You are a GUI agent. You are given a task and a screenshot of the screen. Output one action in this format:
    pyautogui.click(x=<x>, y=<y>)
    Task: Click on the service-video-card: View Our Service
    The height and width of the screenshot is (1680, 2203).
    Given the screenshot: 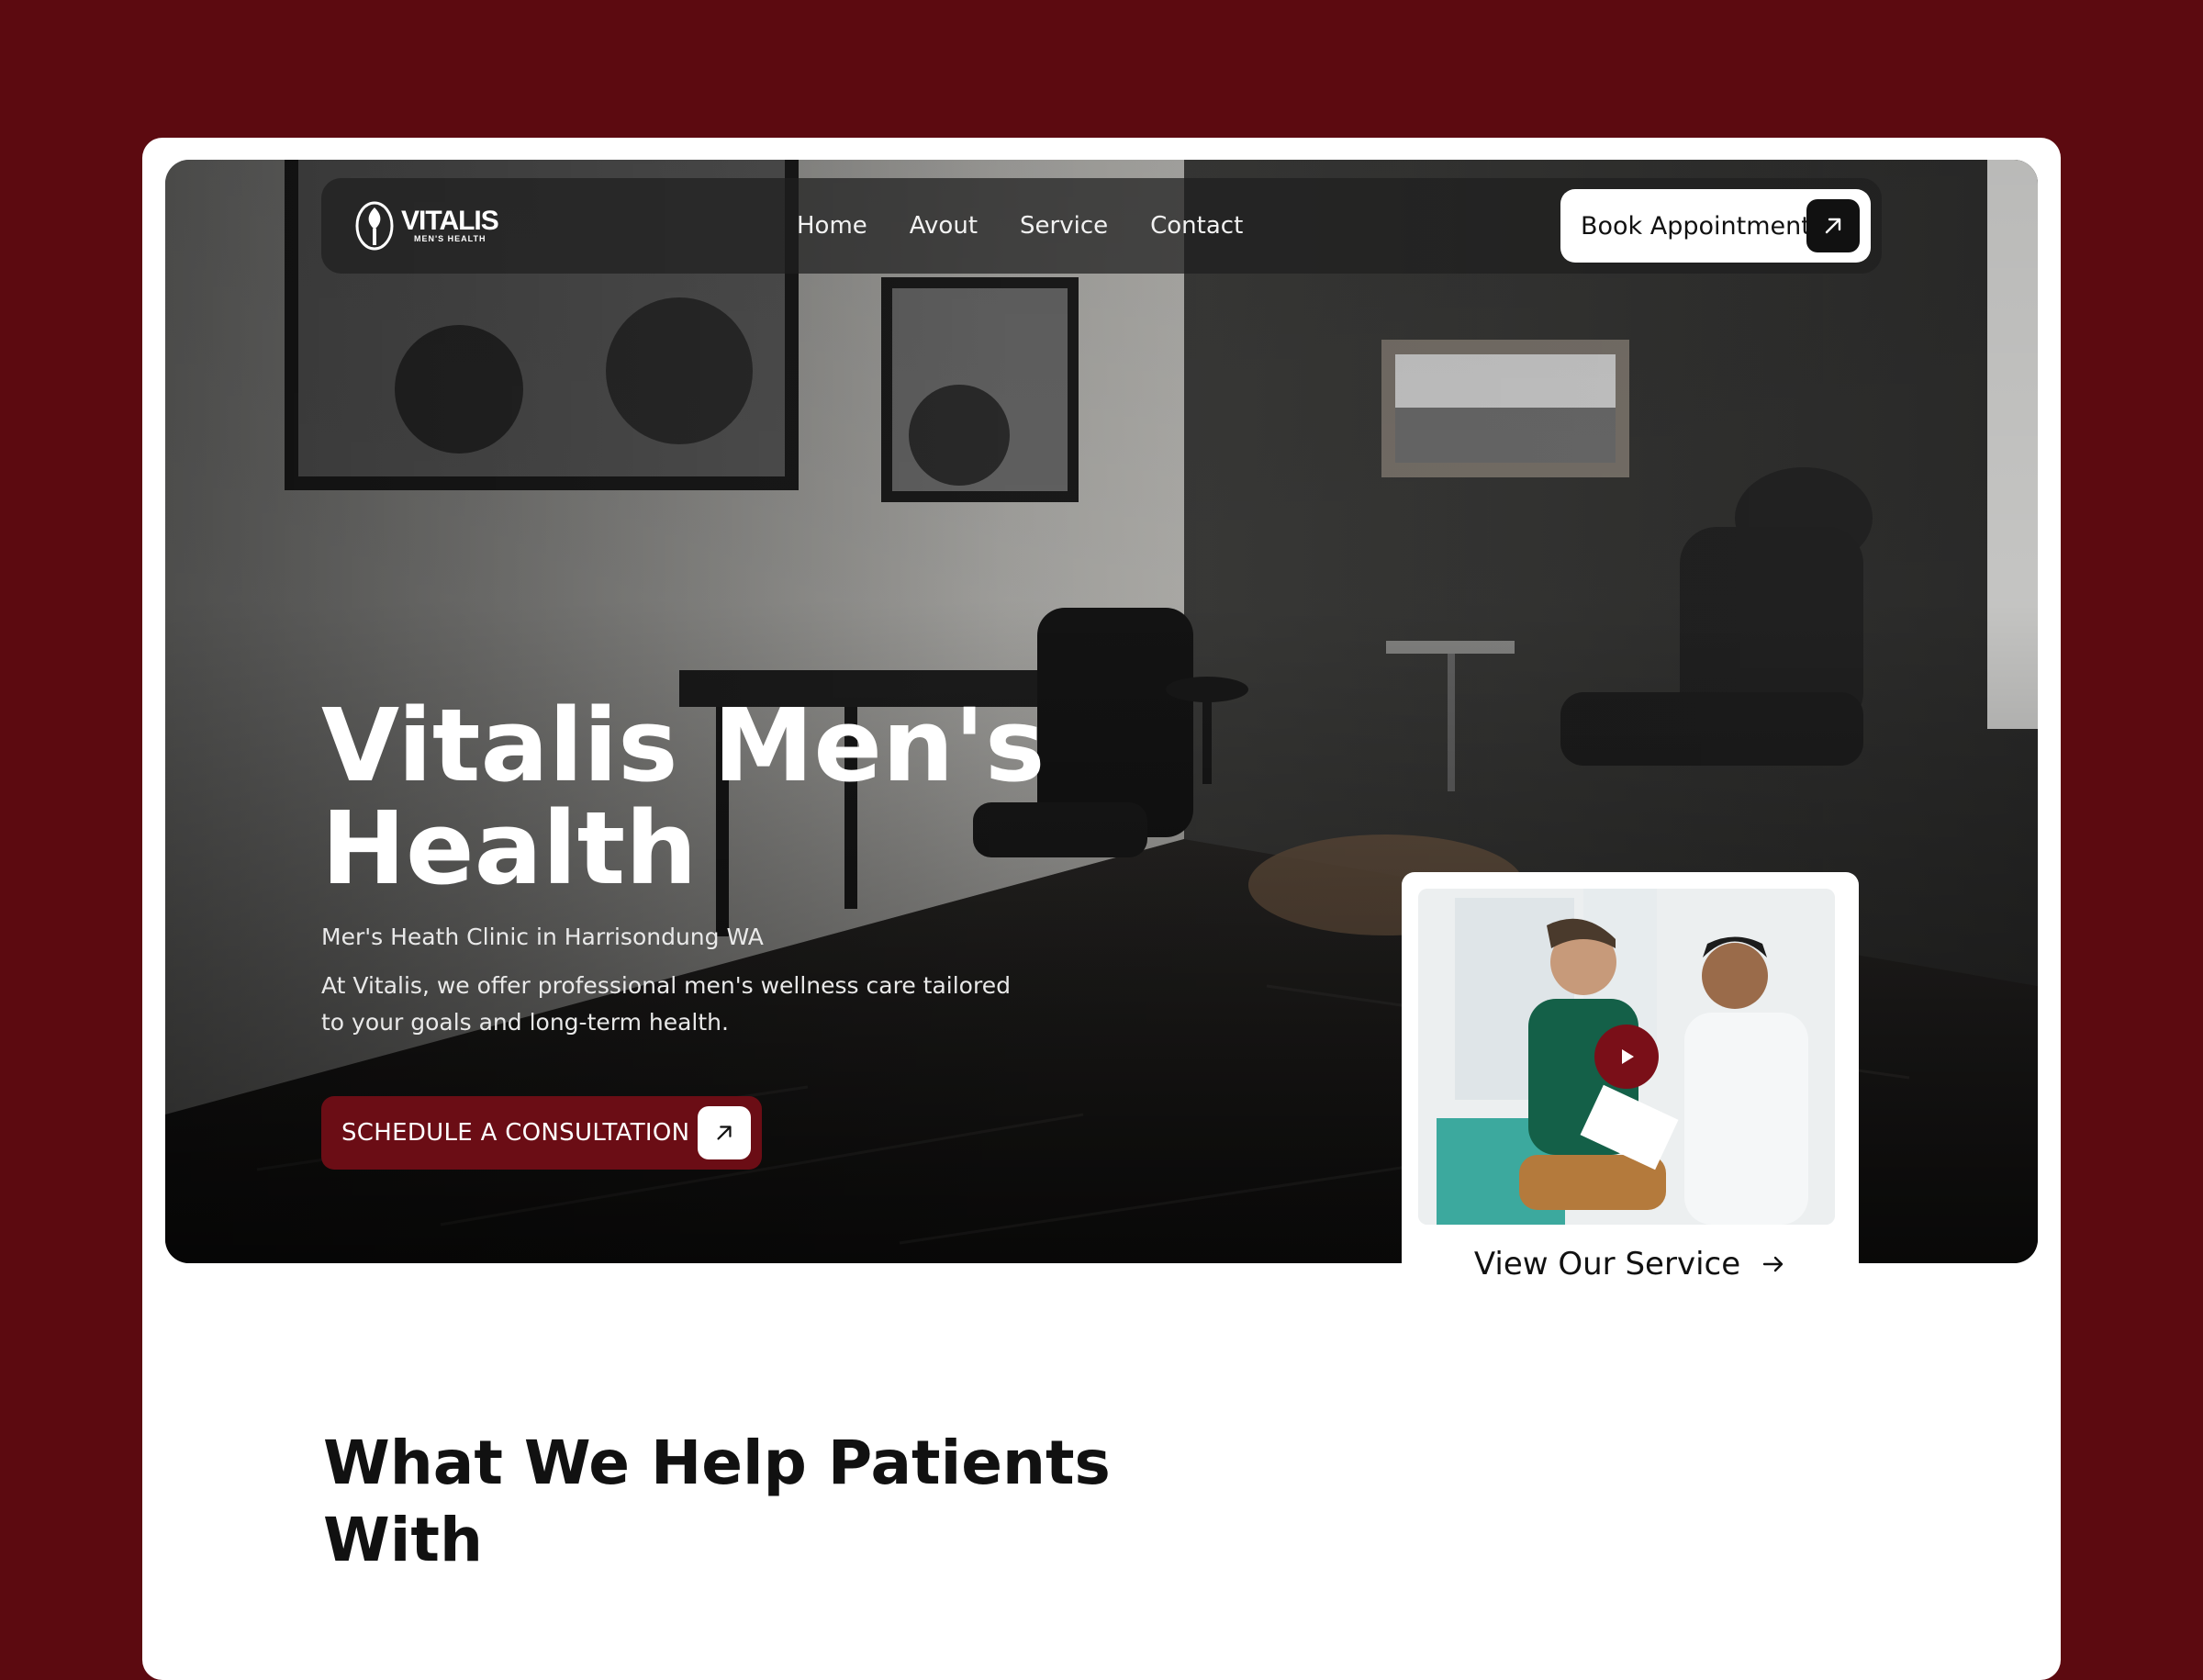 What is the action you would take?
    pyautogui.click(x=1631, y=1088)
    